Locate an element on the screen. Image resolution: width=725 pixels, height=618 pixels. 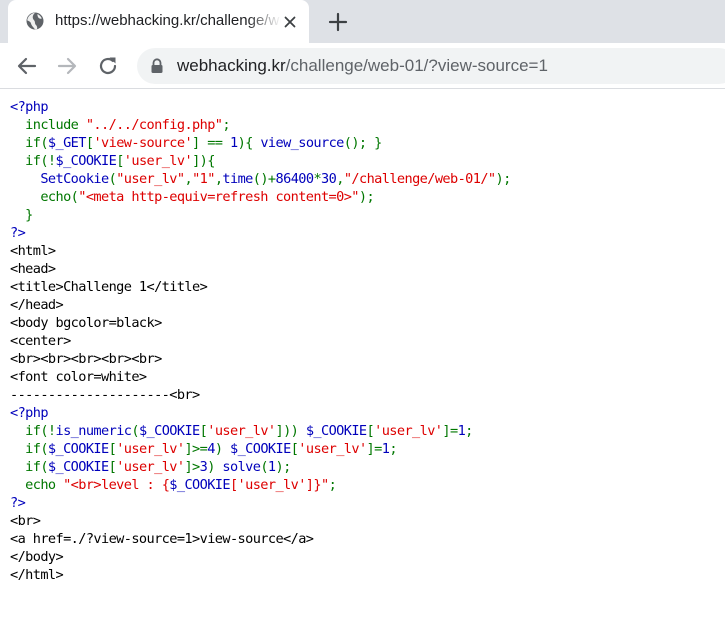
source-token: ])) is located at coordinates (290, 431).